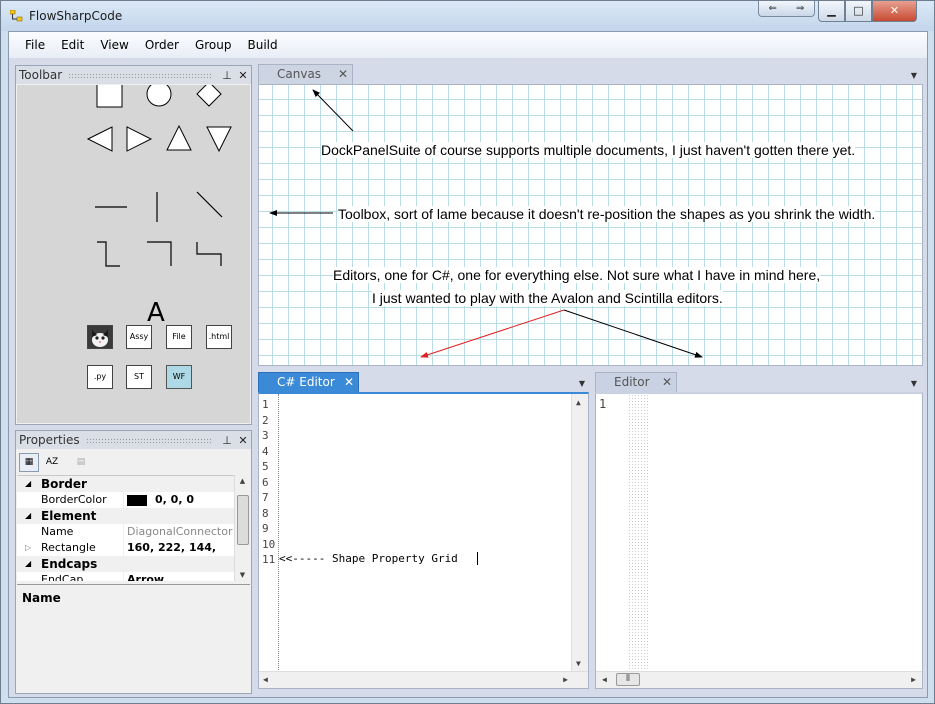 The image size is (935, 704). What do you see at coordinates (100, 337) in the screenshot?
I see `cat-image-tool` at bounding box center [100, 337].